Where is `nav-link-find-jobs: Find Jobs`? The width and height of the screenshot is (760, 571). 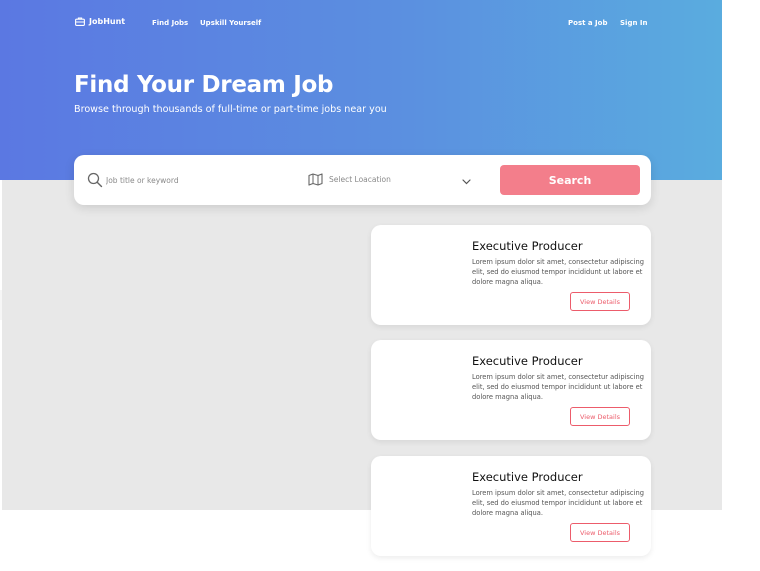
nav-link-find-jobs: Find Jobs is located at coordinates (170, 23).